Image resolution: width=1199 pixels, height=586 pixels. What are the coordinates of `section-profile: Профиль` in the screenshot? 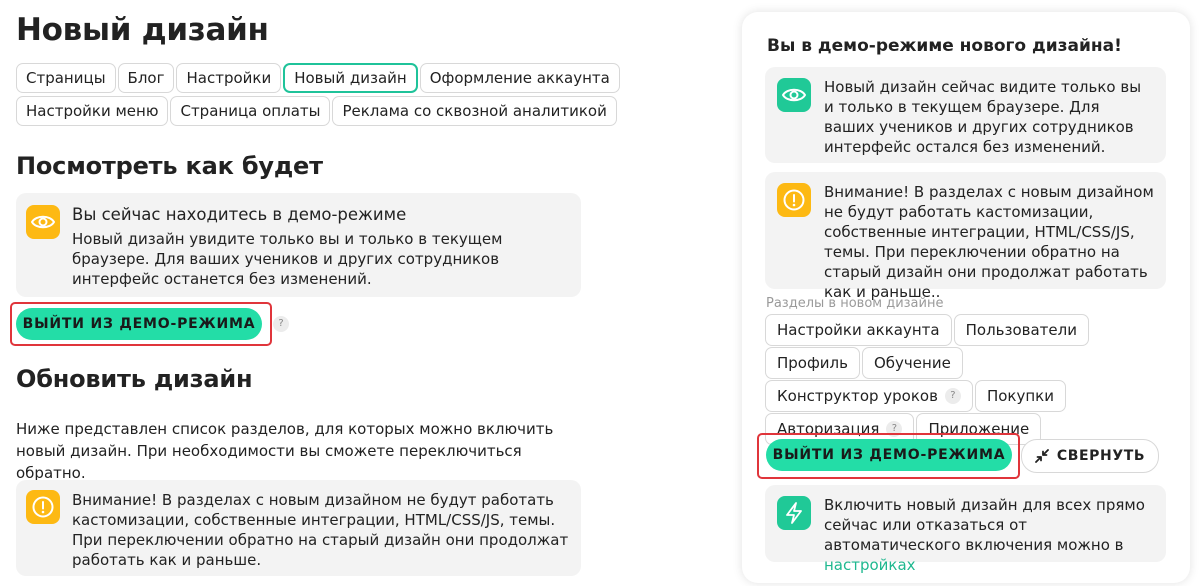 It's located at (812, 363).